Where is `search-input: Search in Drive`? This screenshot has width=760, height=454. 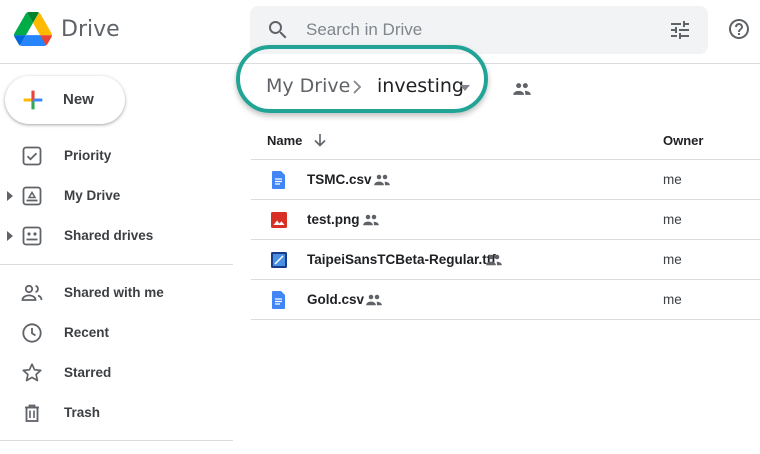
search-input: Search in Drive is located at coordinates (364, 30).